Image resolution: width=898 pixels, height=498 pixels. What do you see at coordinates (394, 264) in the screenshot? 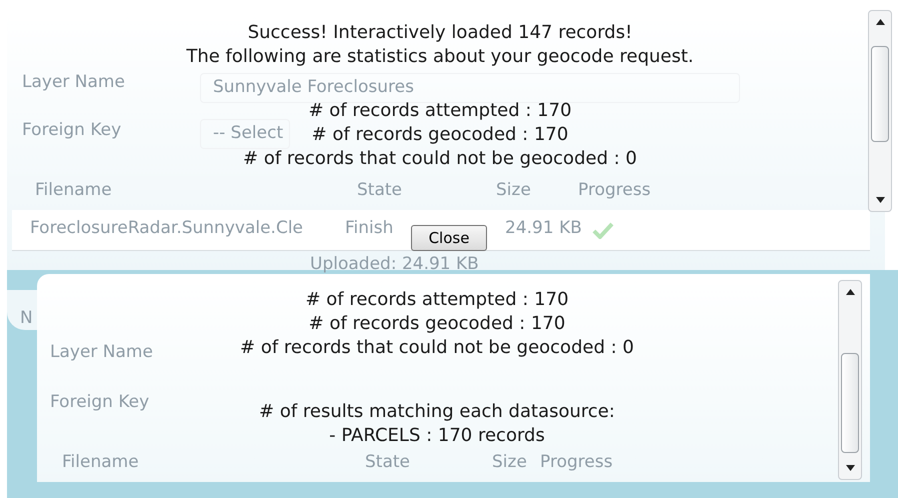
I see `status-text: Uploaded: 24.91 KB` at bounding box center [394, 264].